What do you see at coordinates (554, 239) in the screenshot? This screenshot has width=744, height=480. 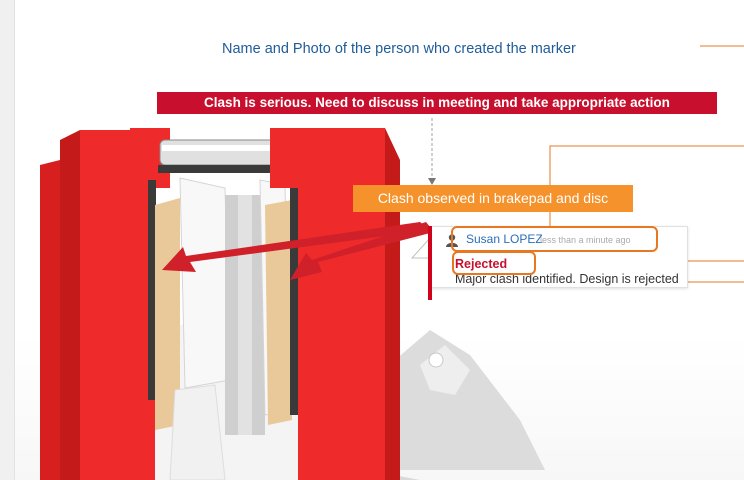 I see `author-highlight-box` at bounding box center [554, 239].